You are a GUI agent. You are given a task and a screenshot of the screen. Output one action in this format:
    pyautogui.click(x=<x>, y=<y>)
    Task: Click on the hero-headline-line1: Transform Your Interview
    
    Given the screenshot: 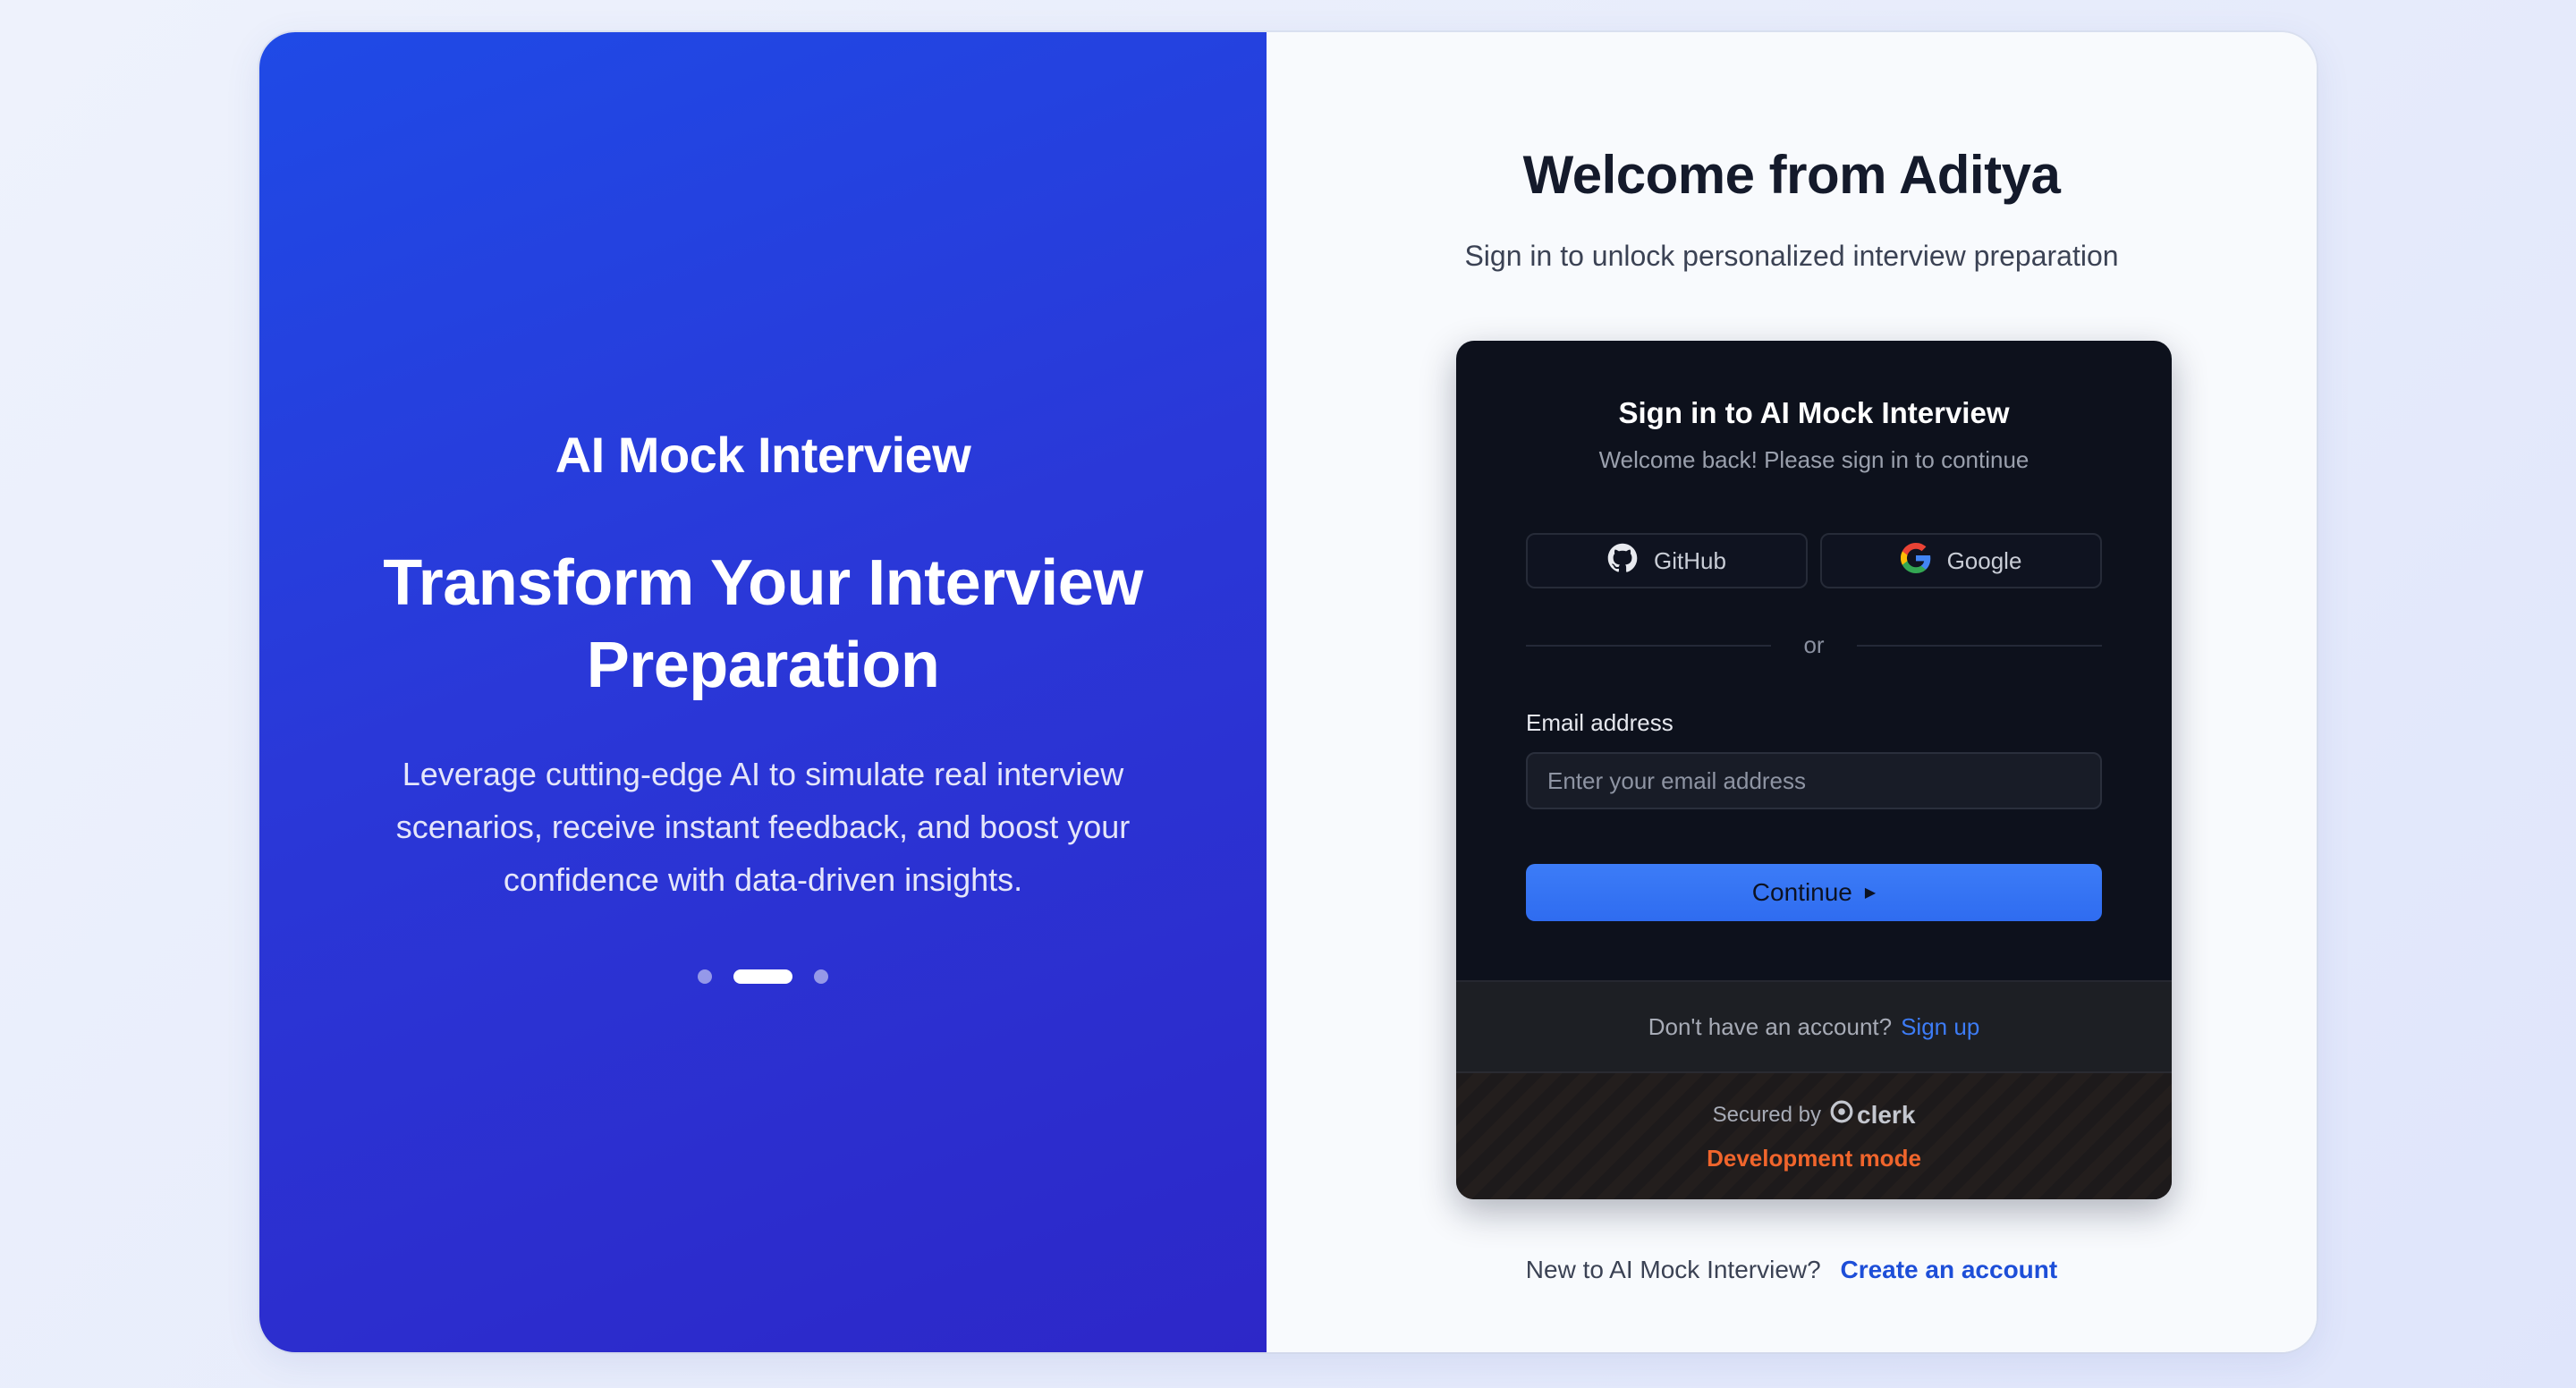 What is the action you would take?
    pyautogui.click(x=763, y=583)
    